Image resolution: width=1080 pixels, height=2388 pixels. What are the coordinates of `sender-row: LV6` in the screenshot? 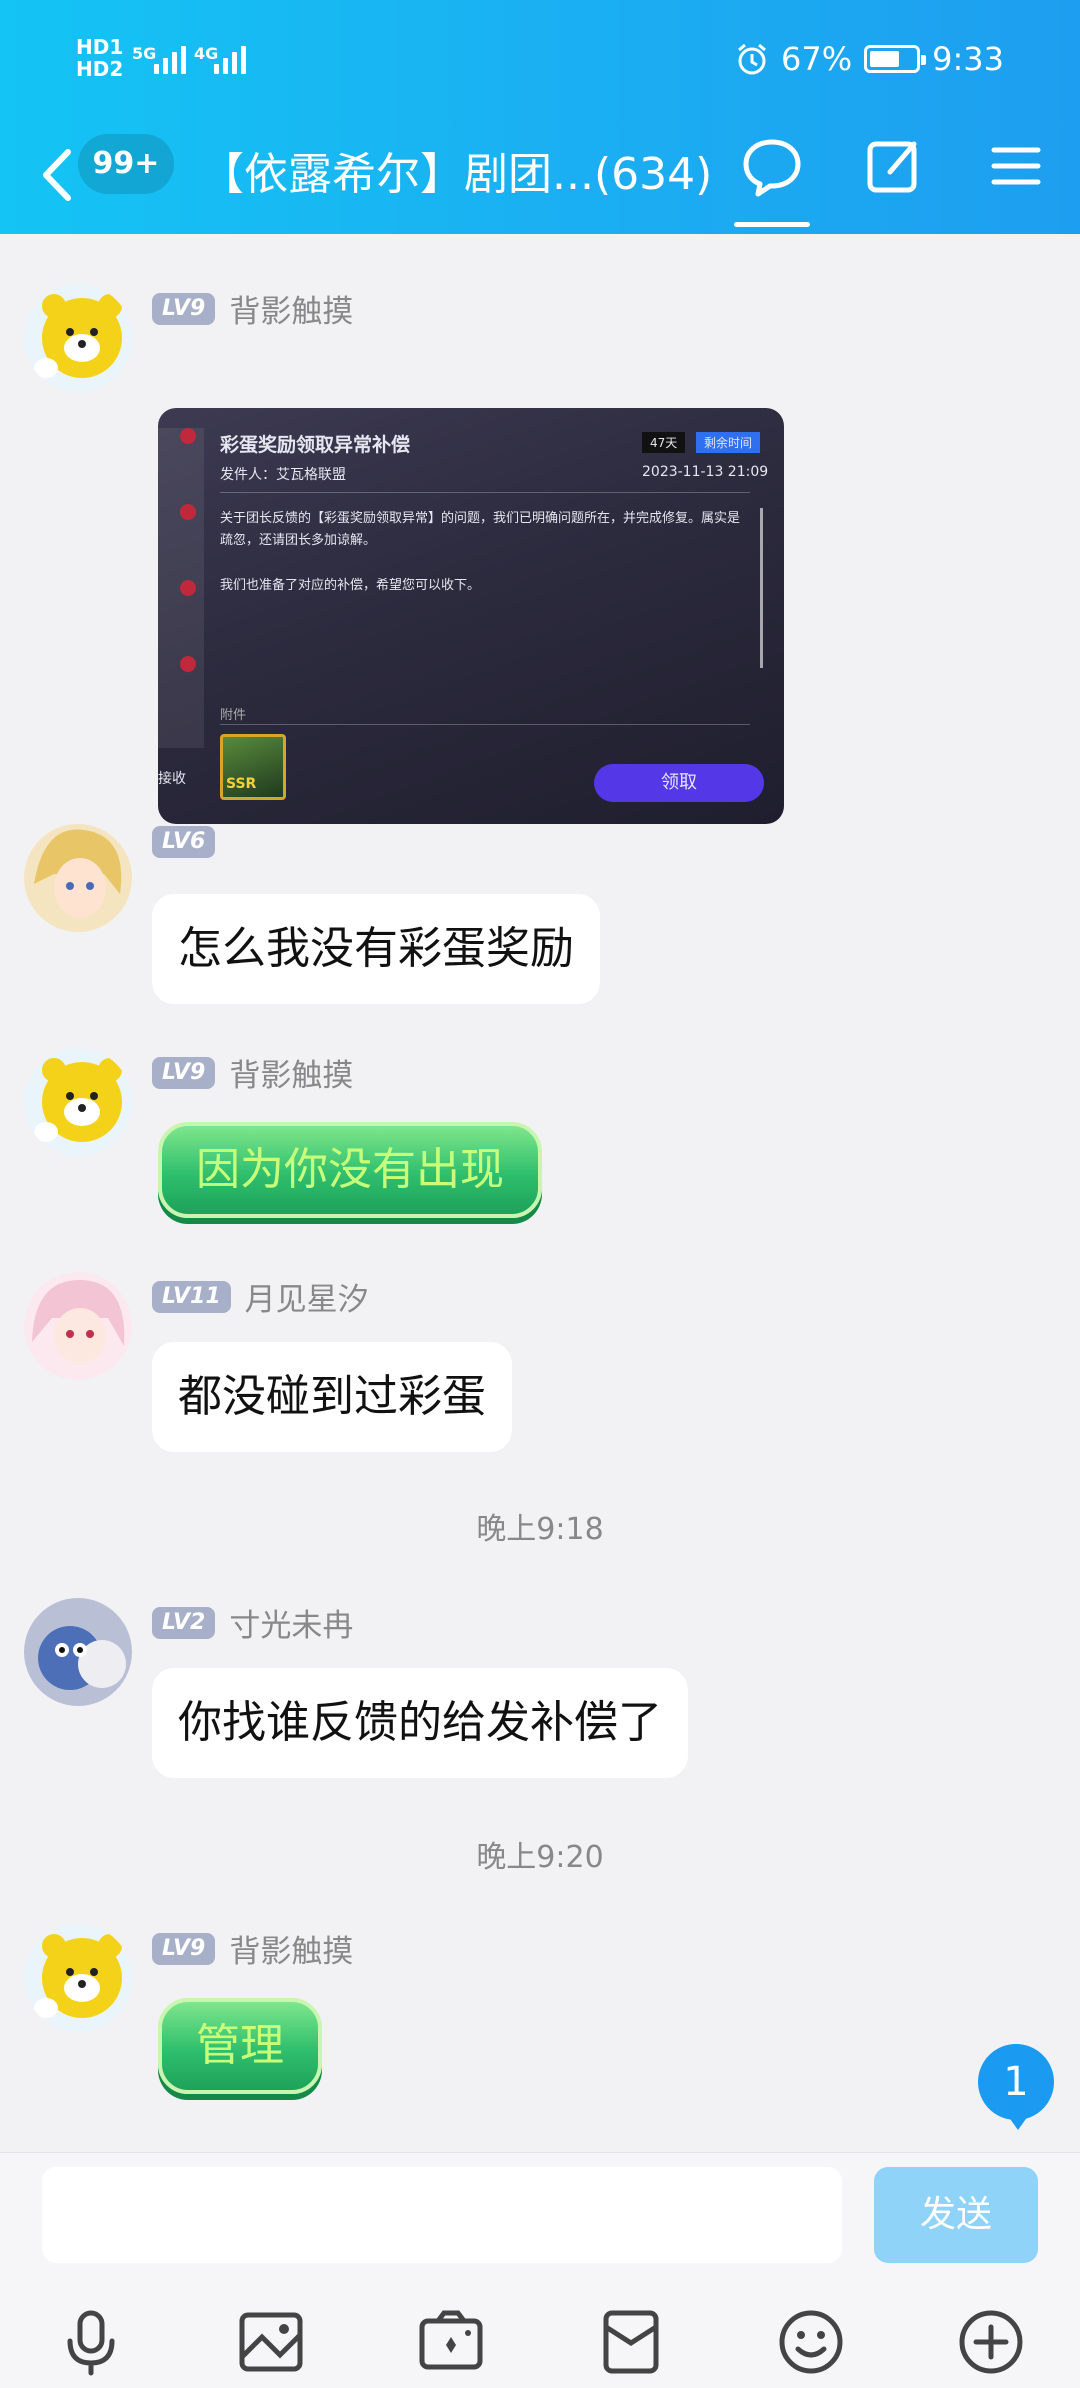 It's located at (184, 842).